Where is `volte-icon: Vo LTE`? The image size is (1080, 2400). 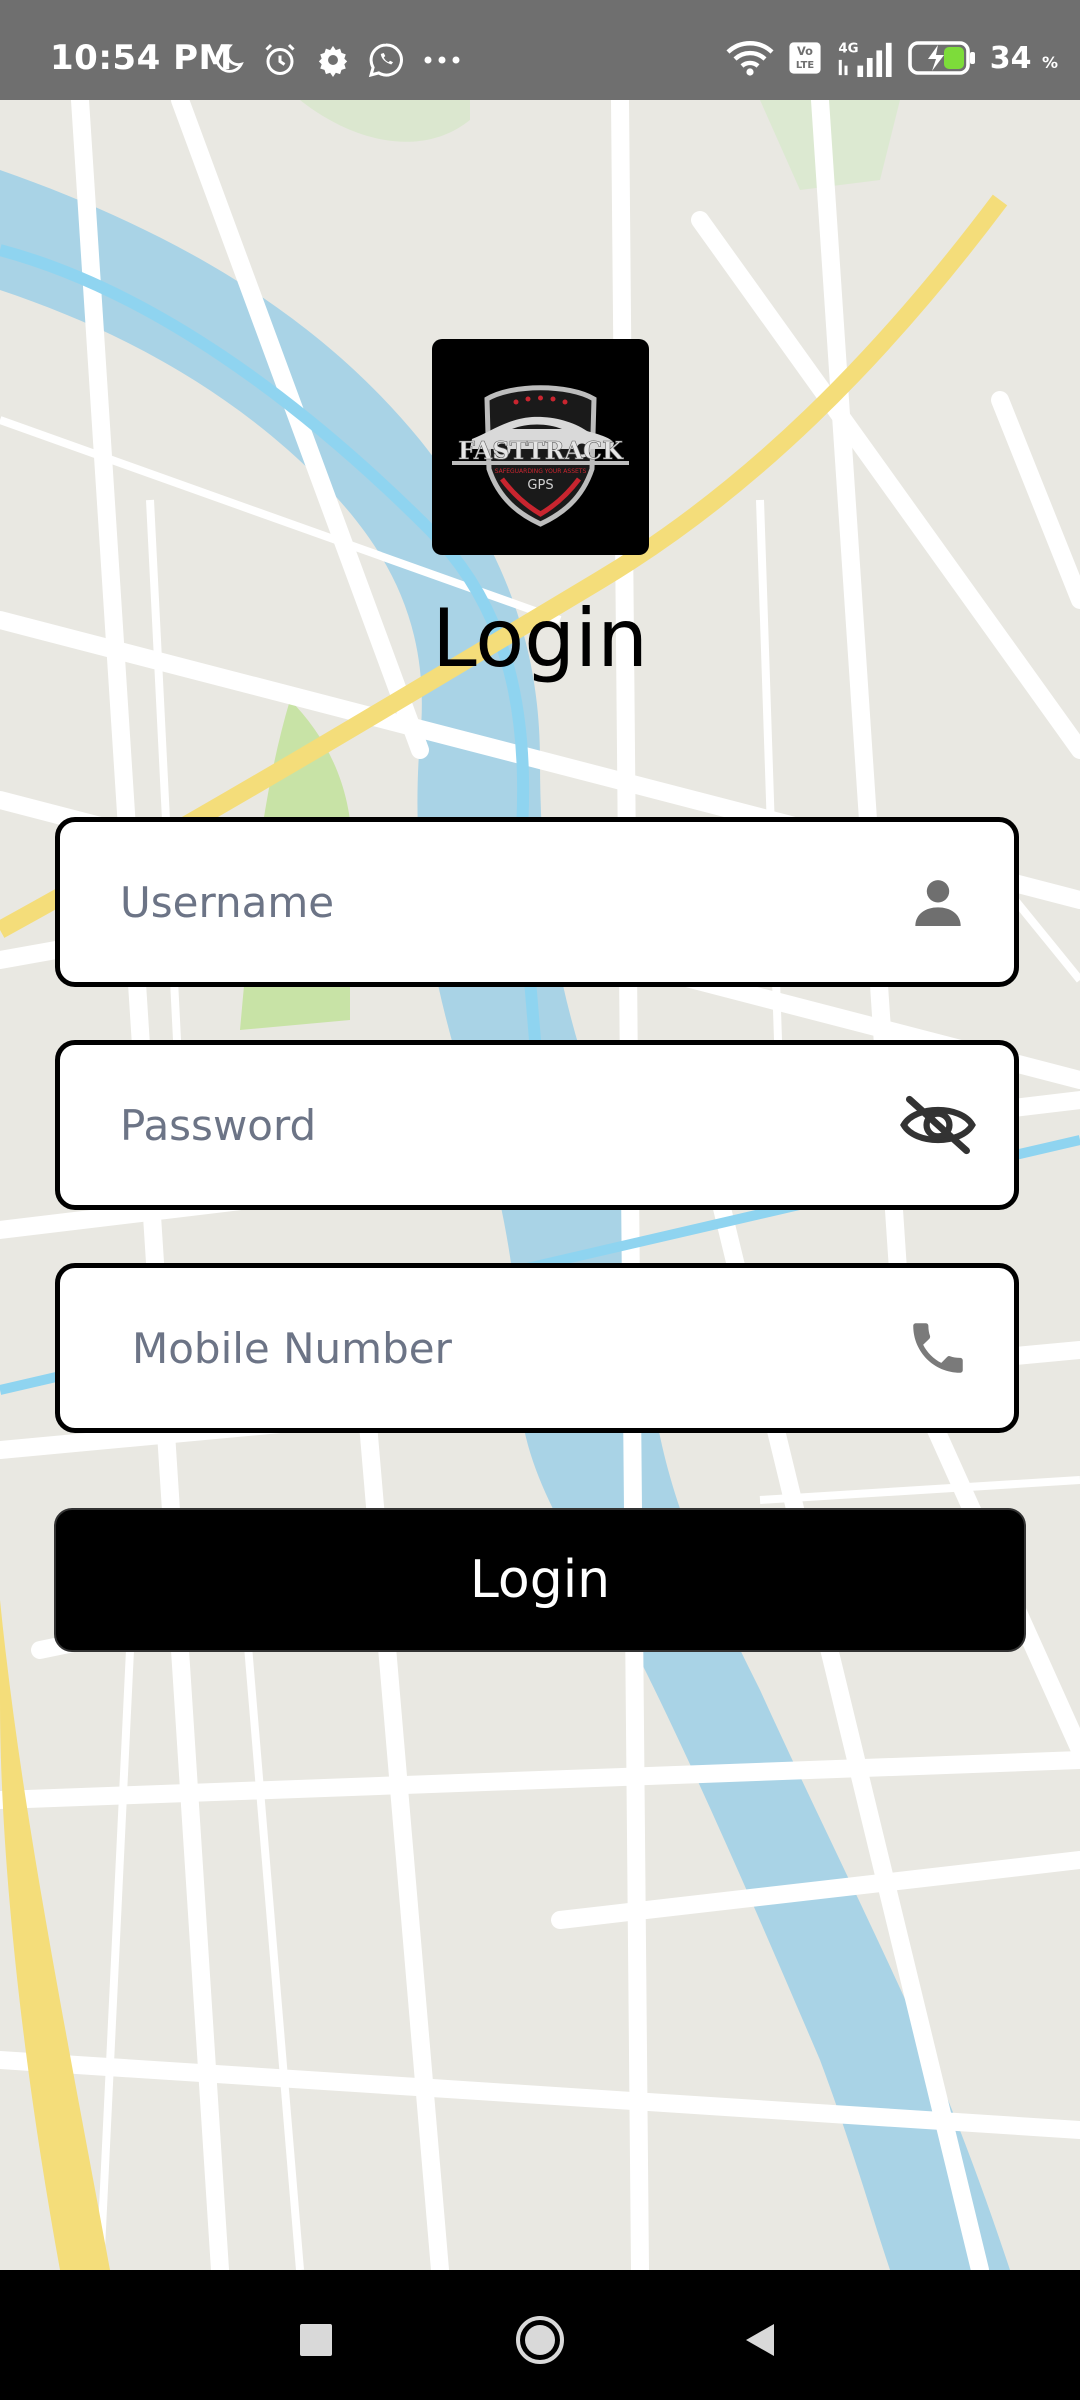
volte-icon: Vo LTE is located at coordinates (805, 58).